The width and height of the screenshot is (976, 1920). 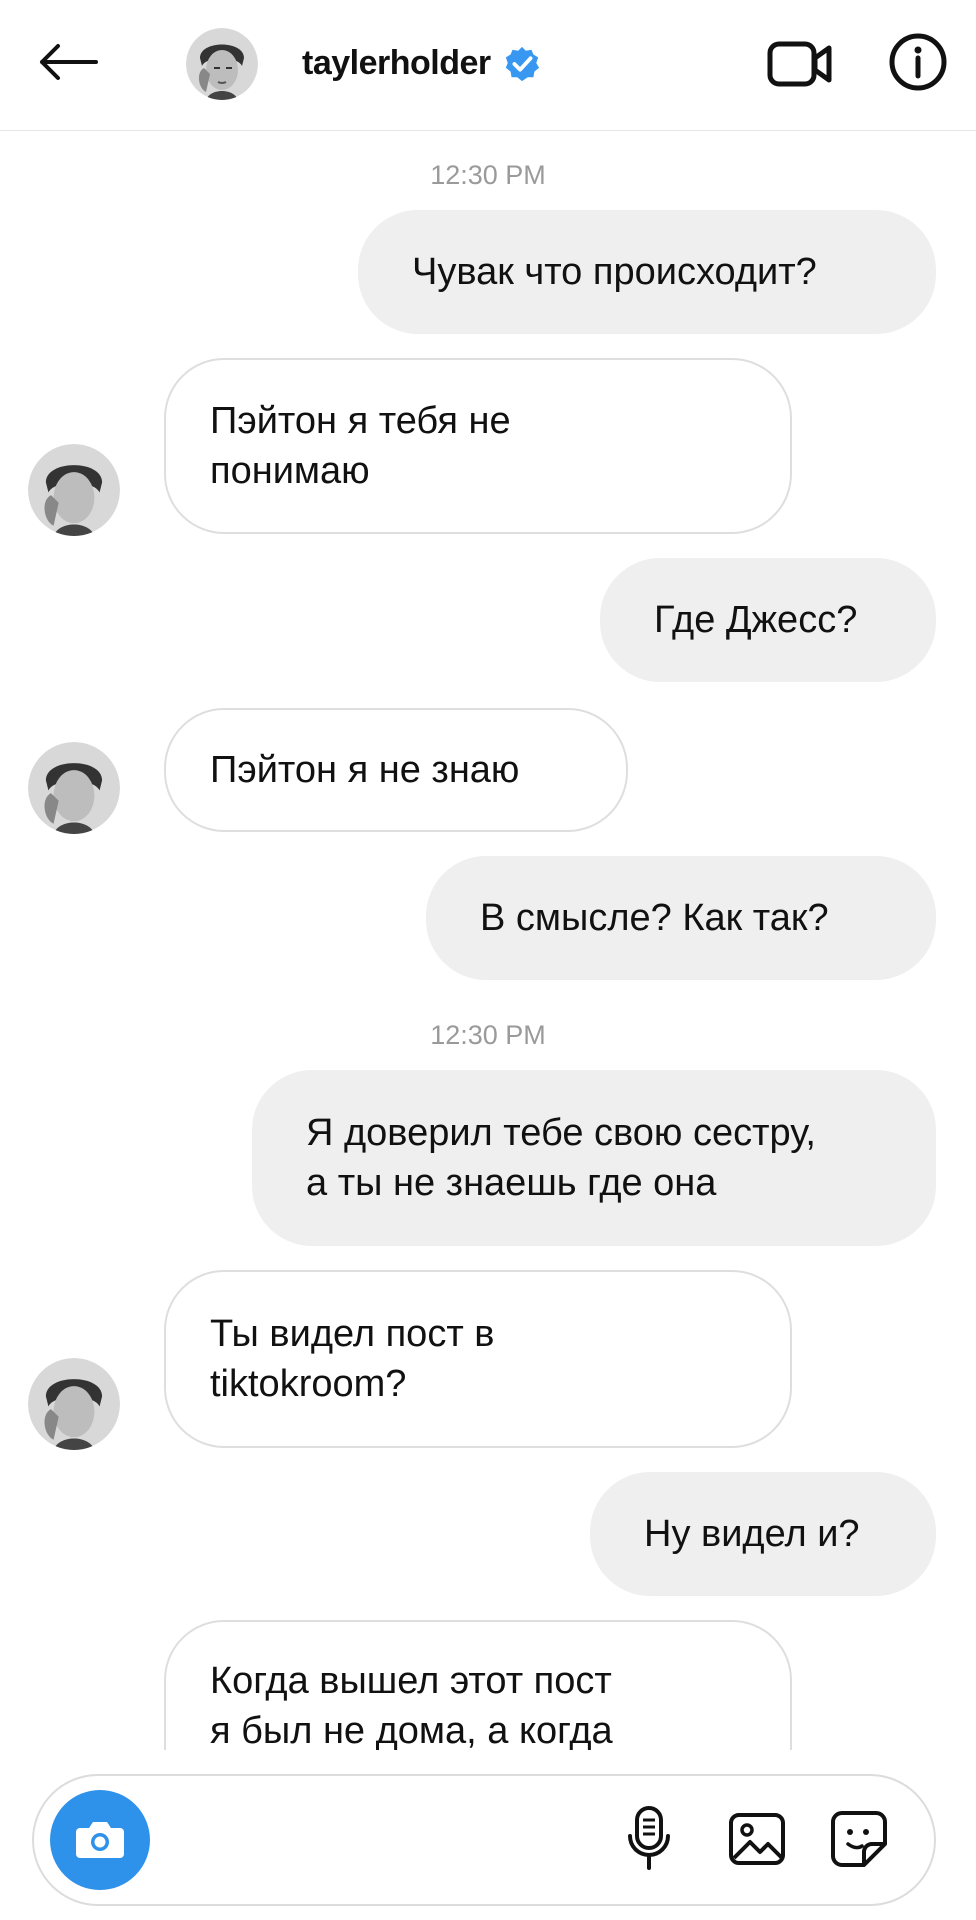 What do you see at coordinates (396, 1842) in the screenshot?
I see `message-input` at bounding box center [396, 1842].